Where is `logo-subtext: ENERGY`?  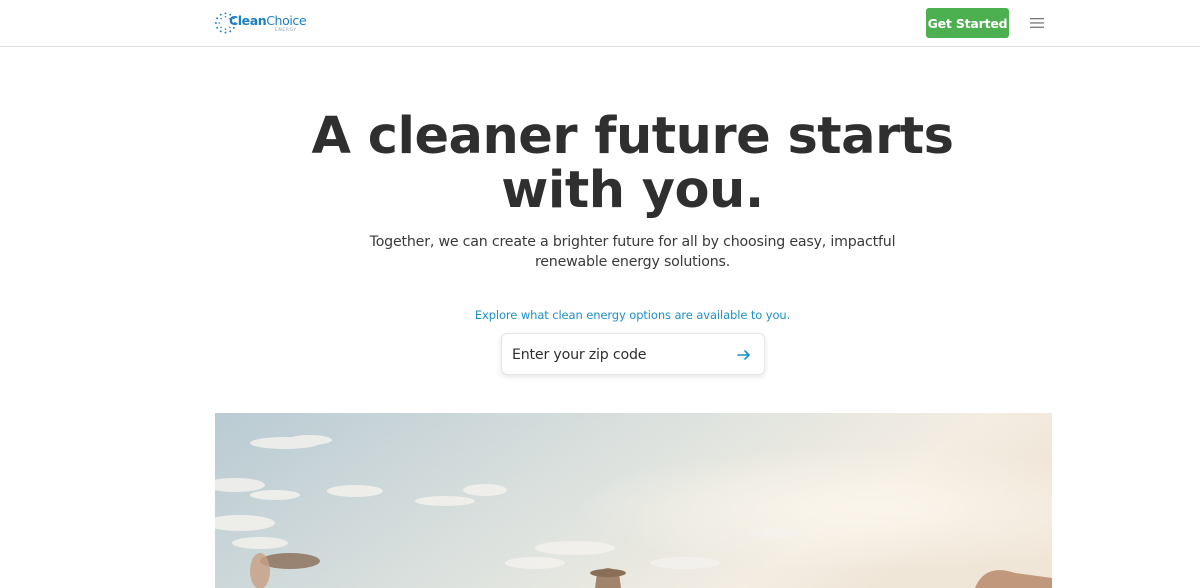 logo-subtext: ENERGY is located at coordinates (285, 30).